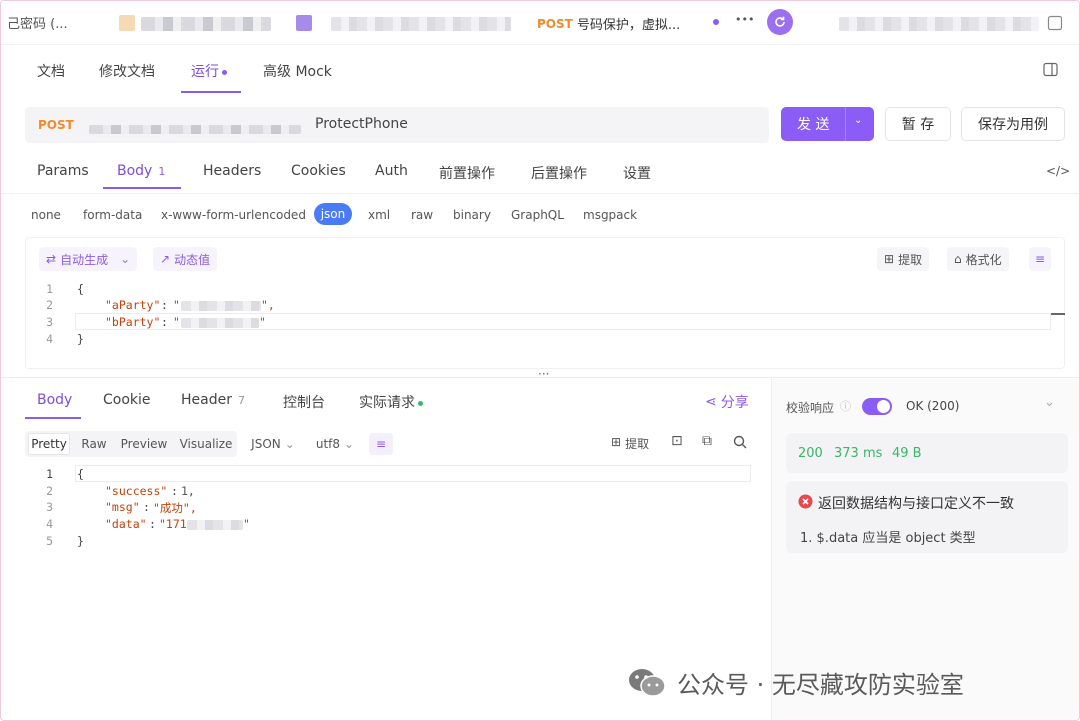 Image resolution: width=1080 pixels, height=721 pixels. What do you see at coordinates (827, 124) in the screenshot?
I see `send-button: 发 送 ⌄` at bounding box center [827, 124].